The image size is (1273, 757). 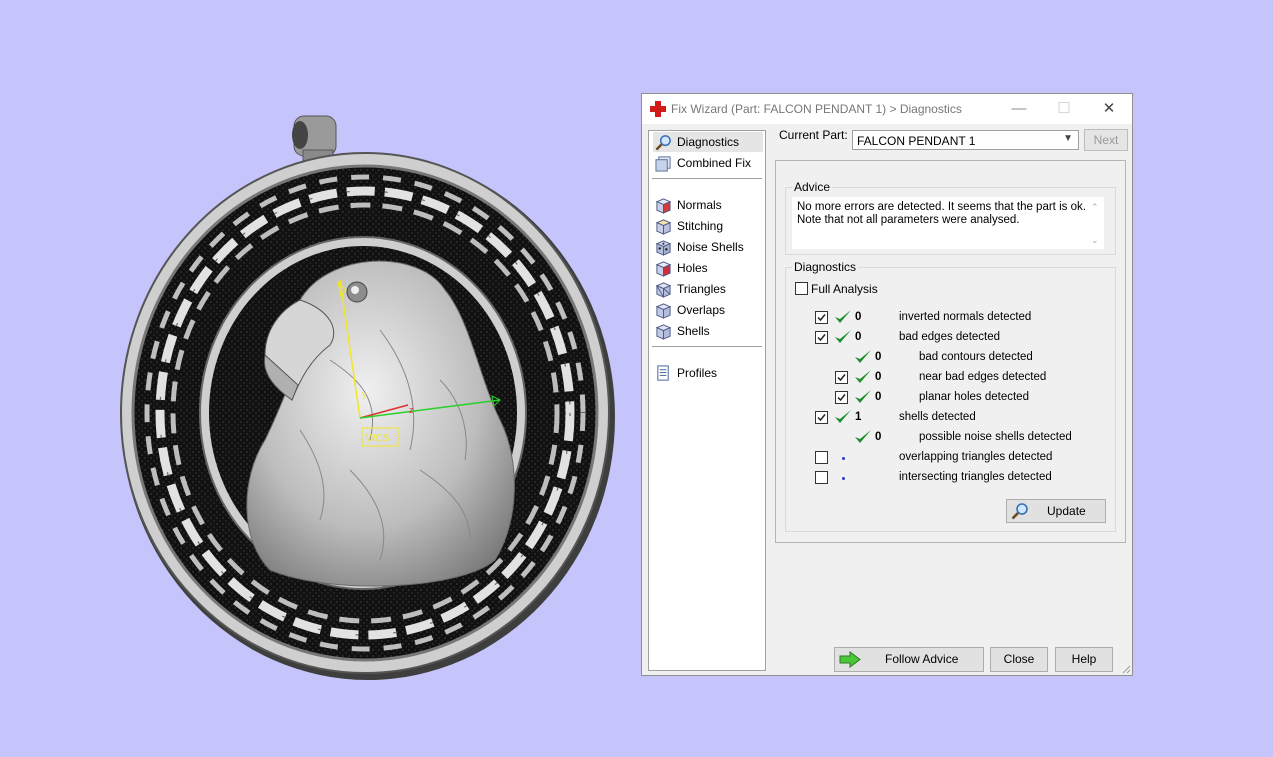 I want to click on sidebar-item-label: Holes, so click(x=692, y=268).